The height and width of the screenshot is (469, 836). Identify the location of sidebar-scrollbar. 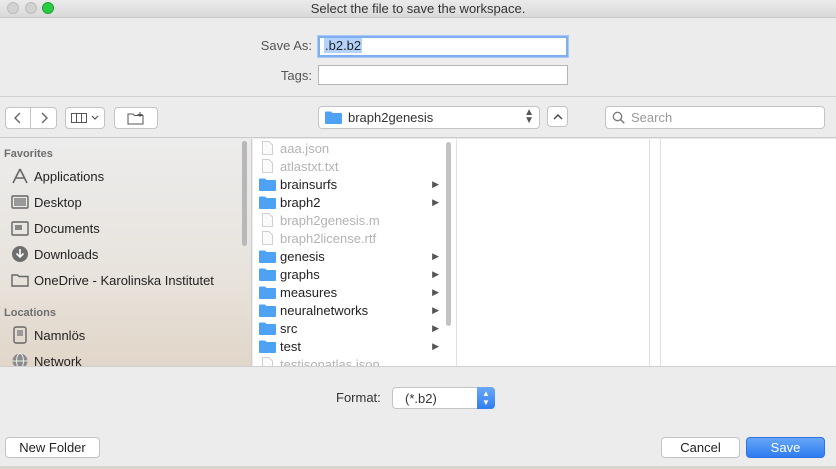
(244, 193).